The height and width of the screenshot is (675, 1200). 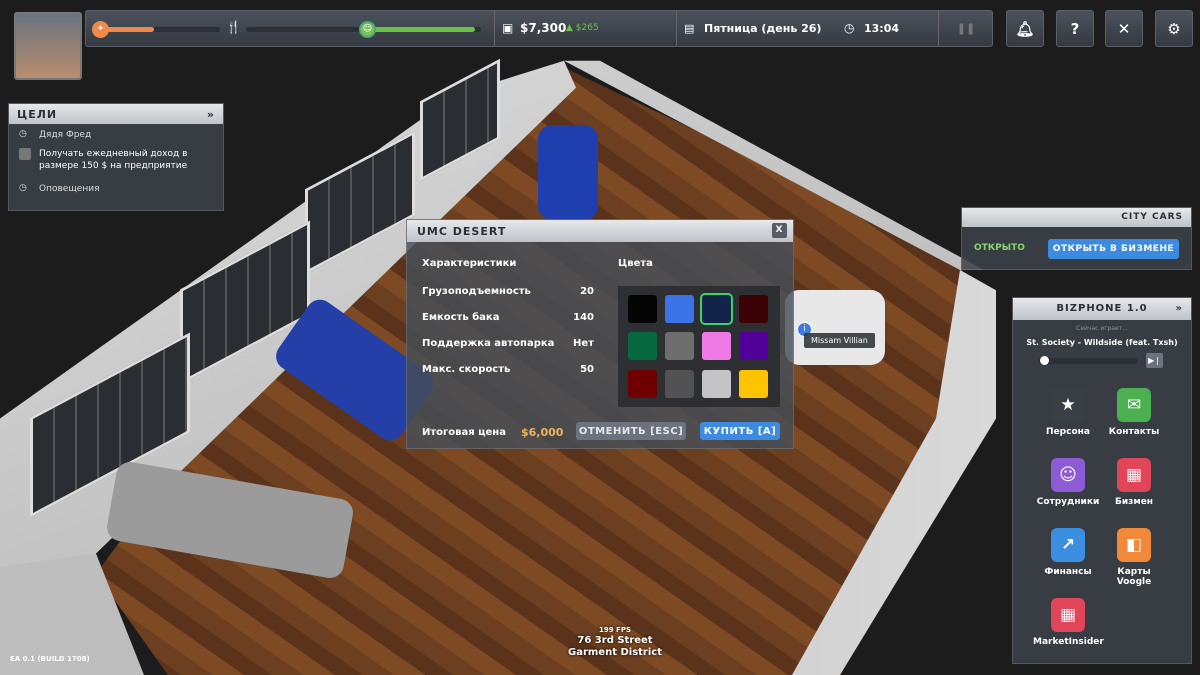 I want to click on notifications-button: 🔔︎, so click(x=1025, y=28).